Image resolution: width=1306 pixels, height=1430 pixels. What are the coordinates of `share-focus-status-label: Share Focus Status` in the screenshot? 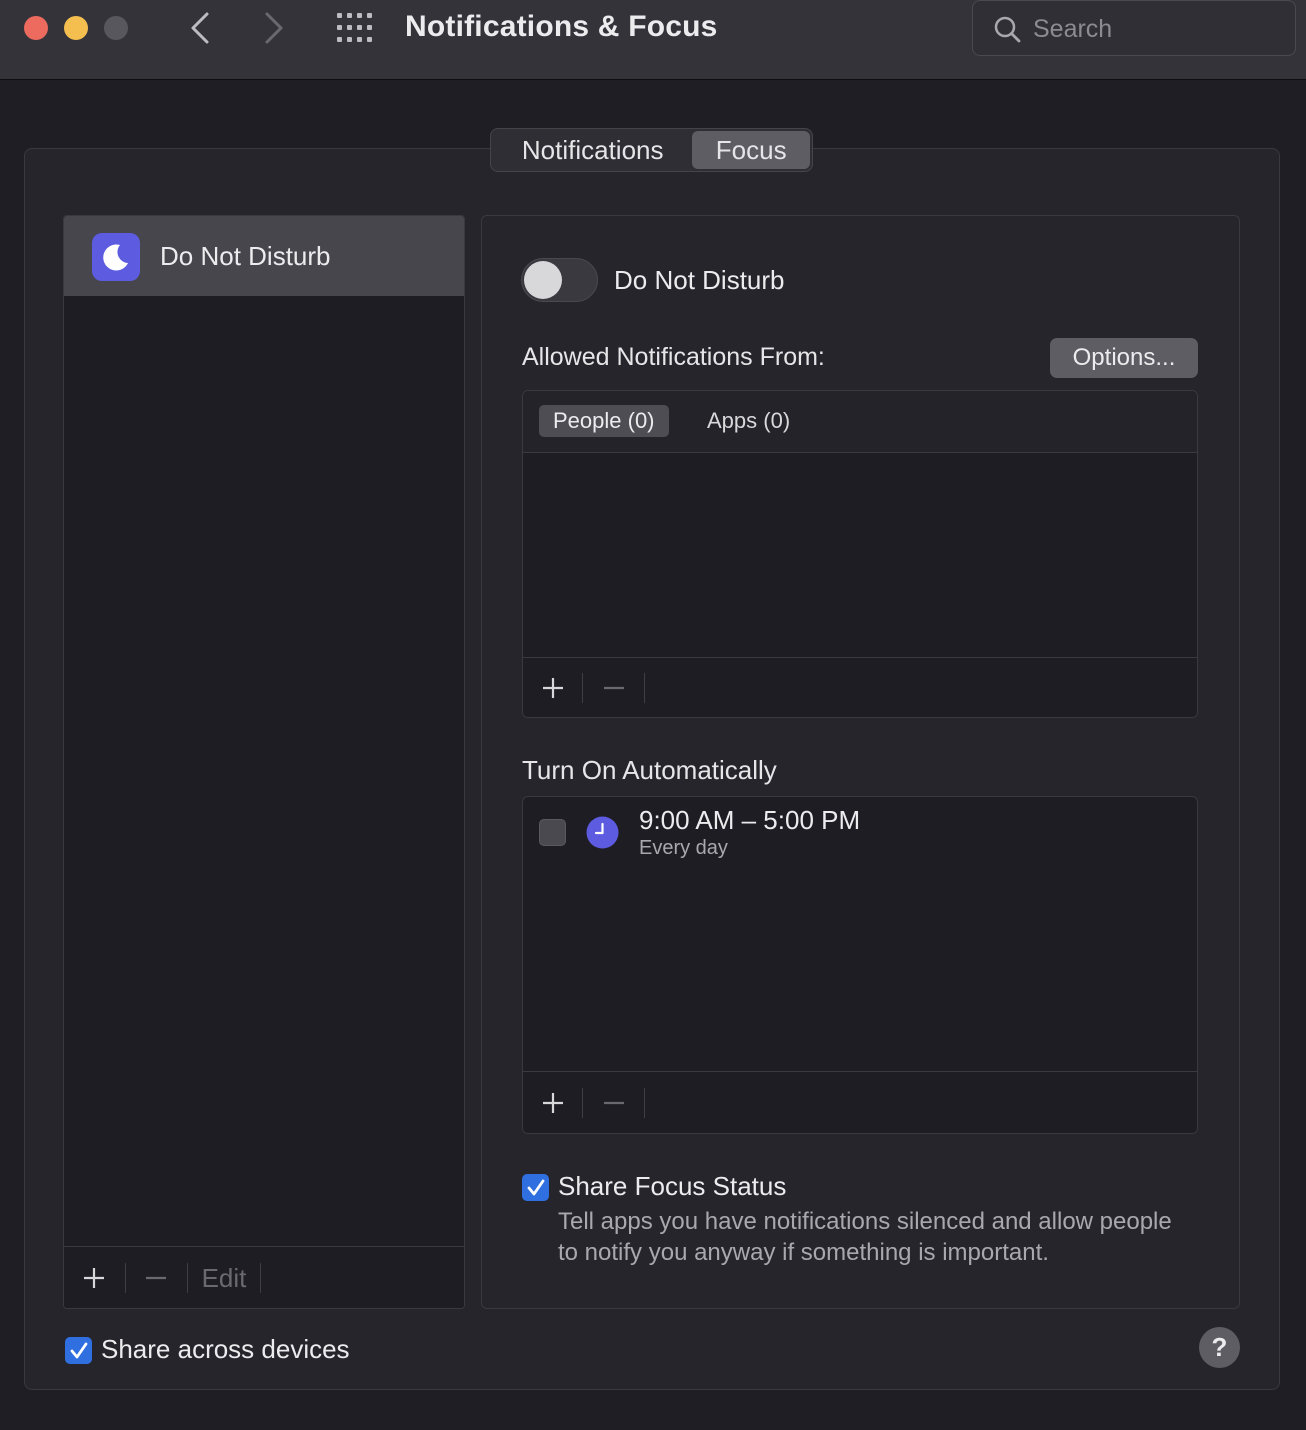 It's located at (672, 1186).